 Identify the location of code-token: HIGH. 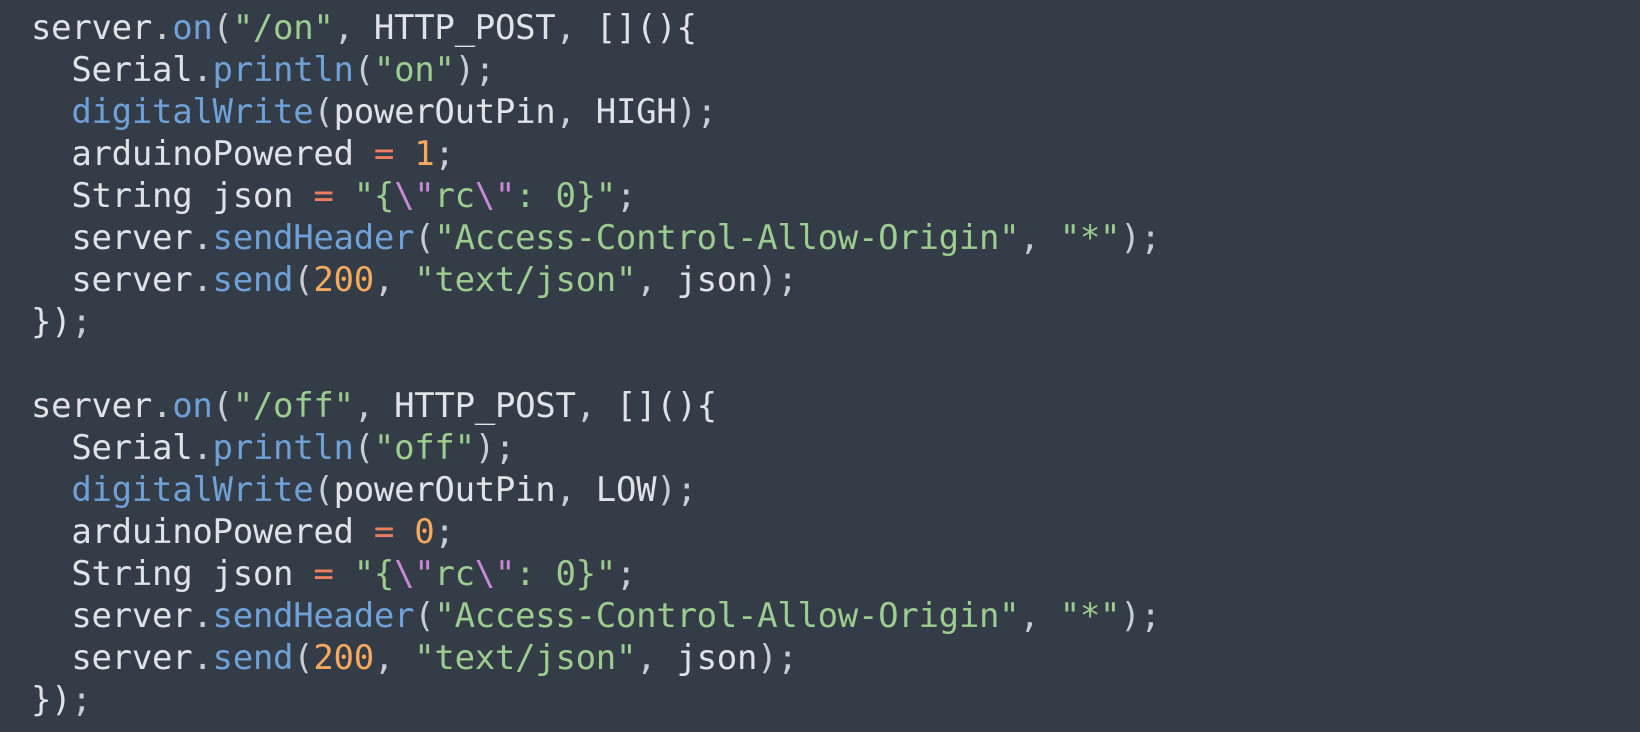
(636, 112).